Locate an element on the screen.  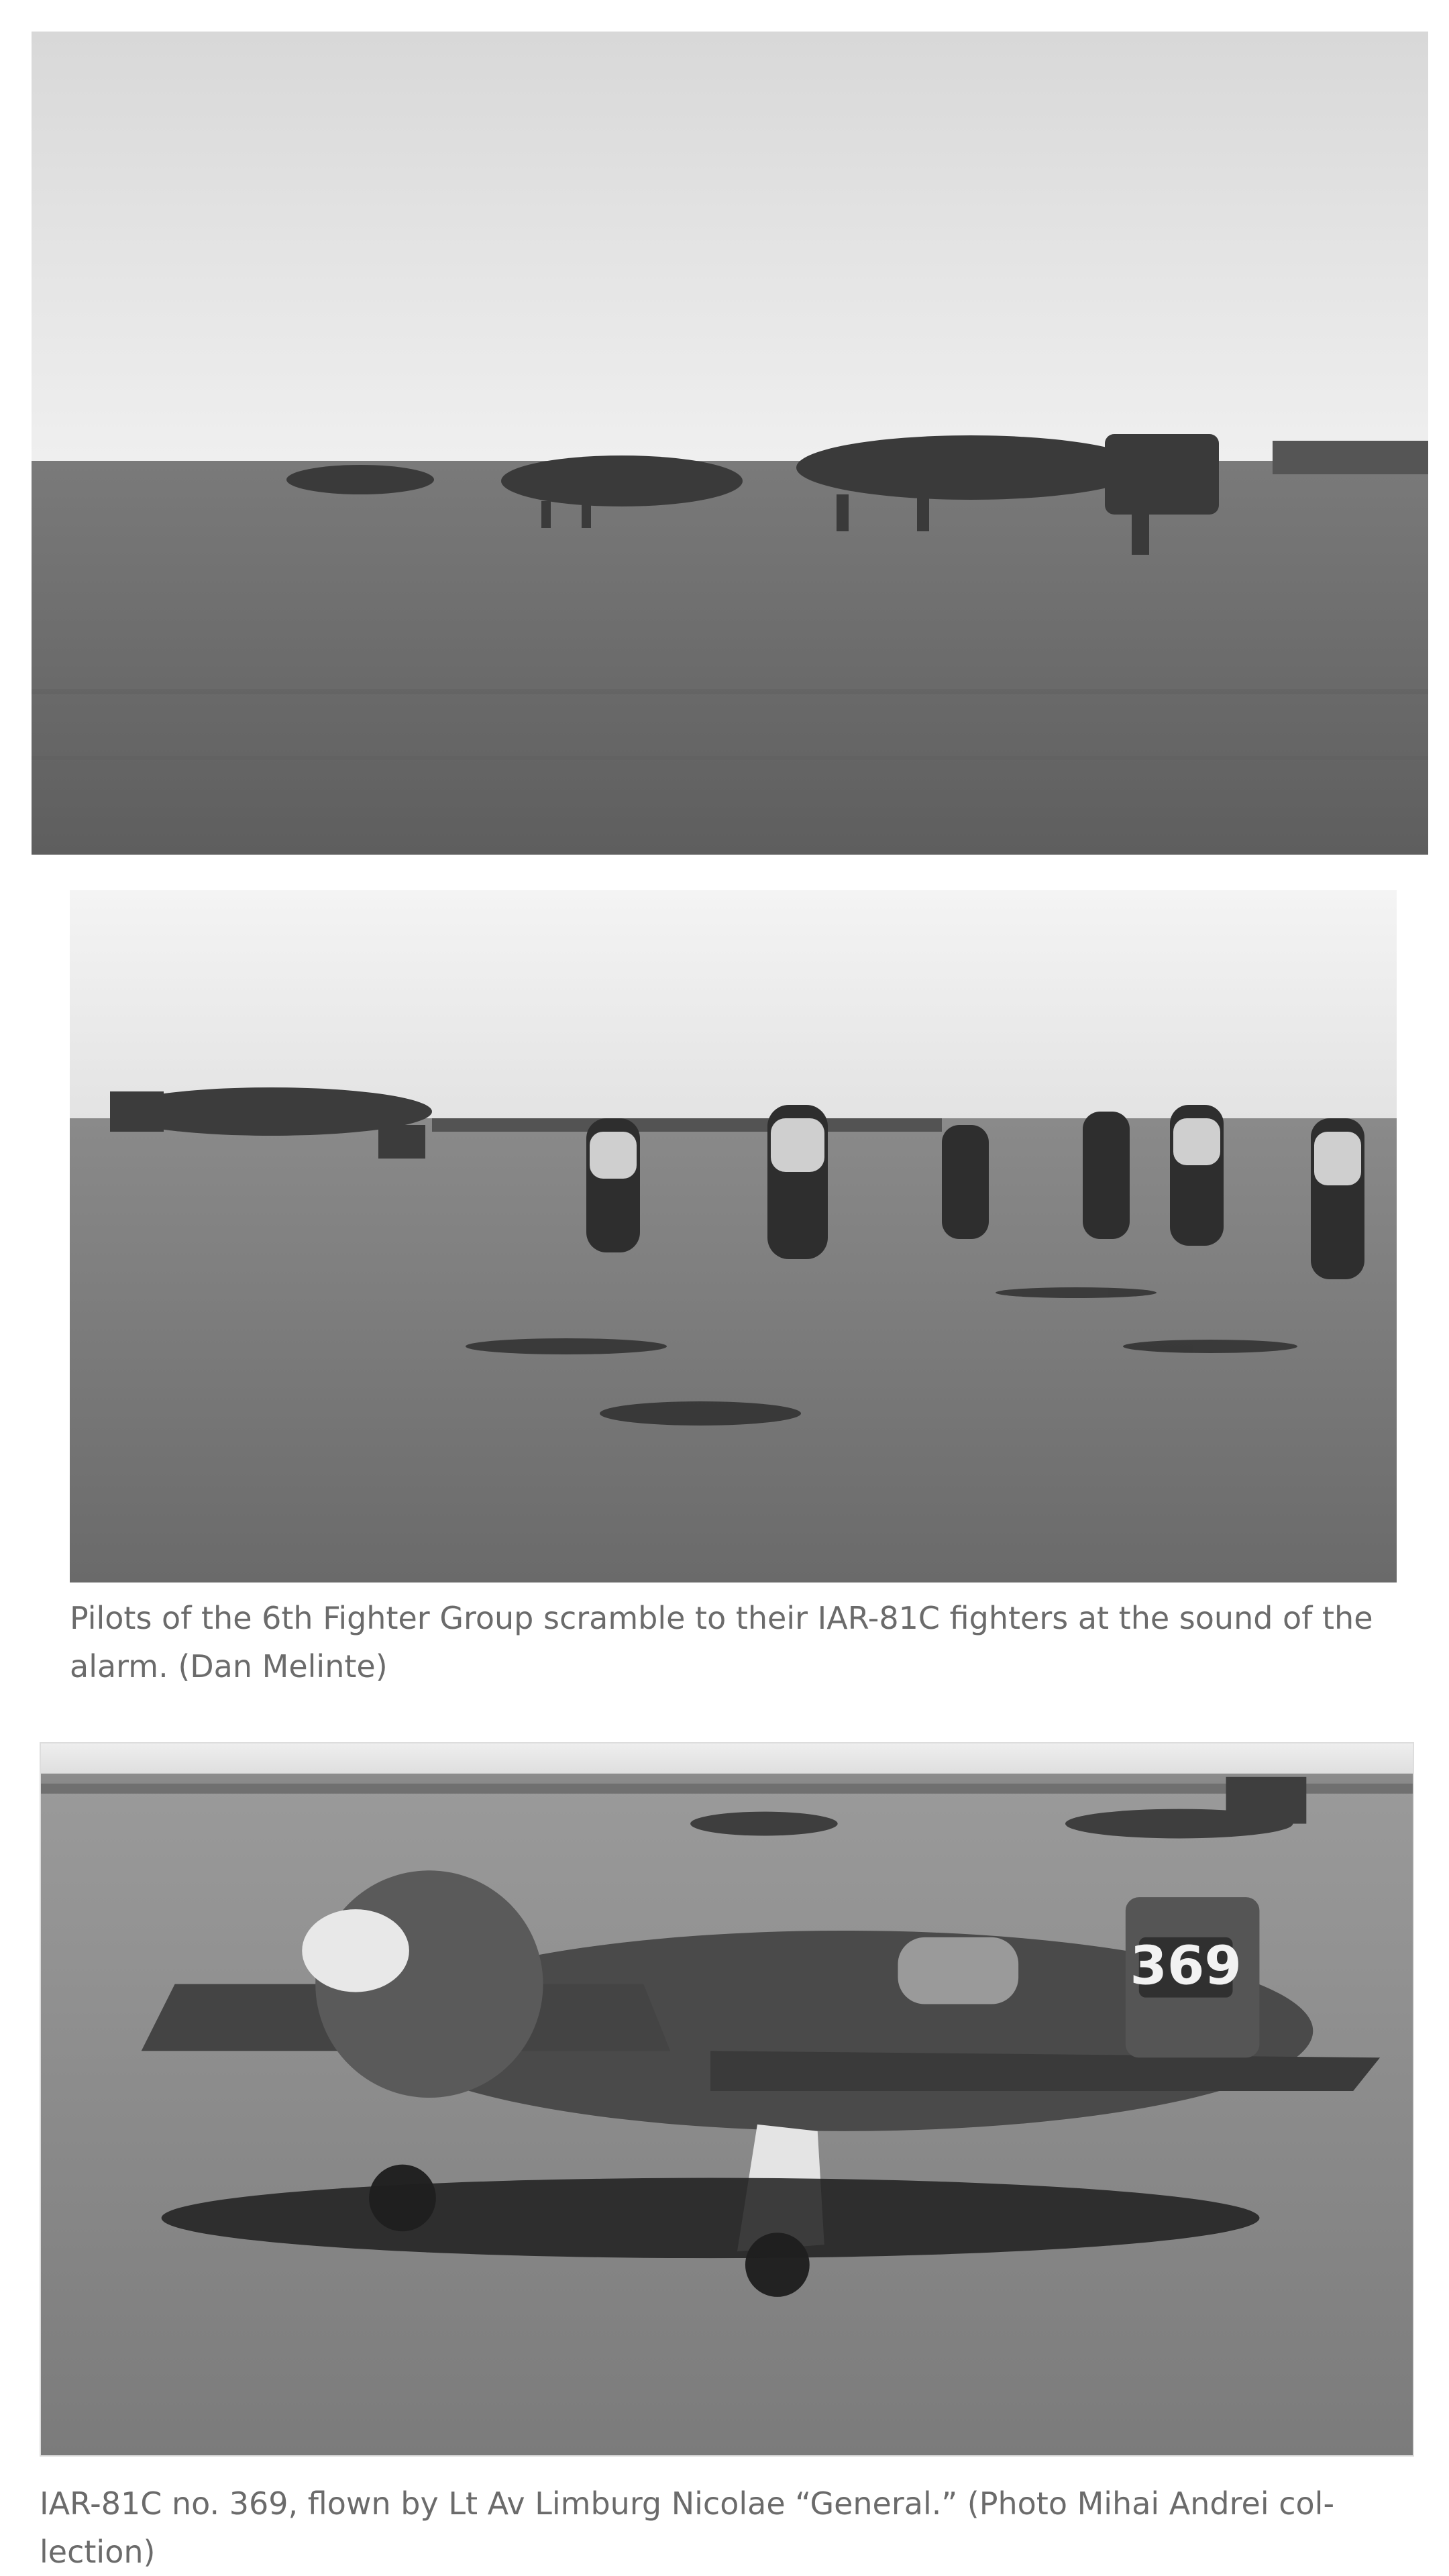
aircraft-marking: 369 is located at coordinates (1186, 1966).